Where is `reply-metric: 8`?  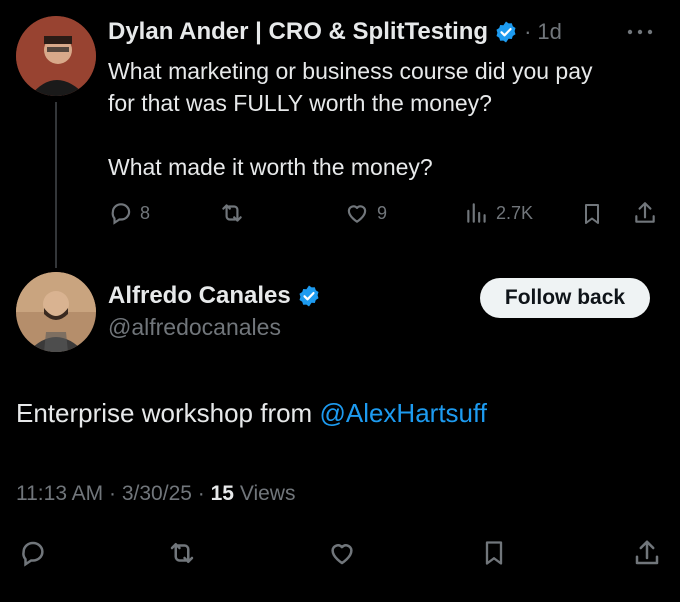 reply-metric: 8 is located at coordinates (129, 213).